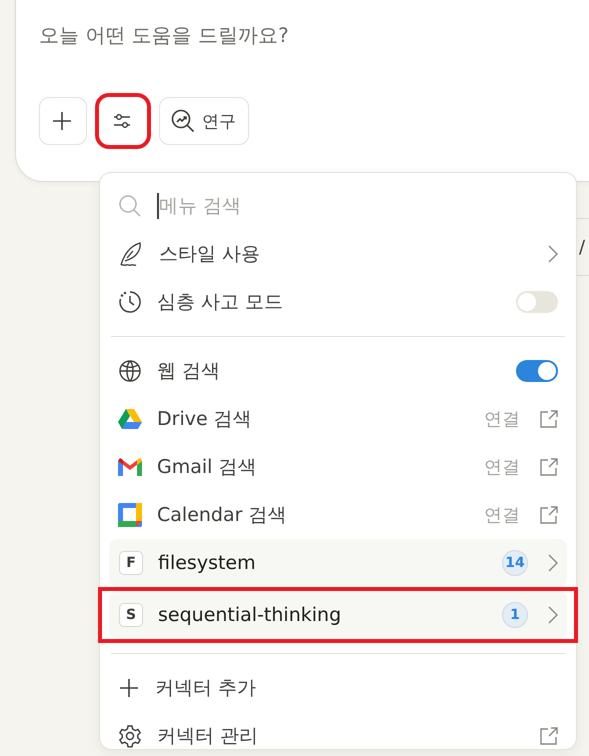 This screenshot has width=589, height=756. Describe the element at coordinates (338, 734) in the screenshot. I see `menu-item: 커넥터 관리` at that location.